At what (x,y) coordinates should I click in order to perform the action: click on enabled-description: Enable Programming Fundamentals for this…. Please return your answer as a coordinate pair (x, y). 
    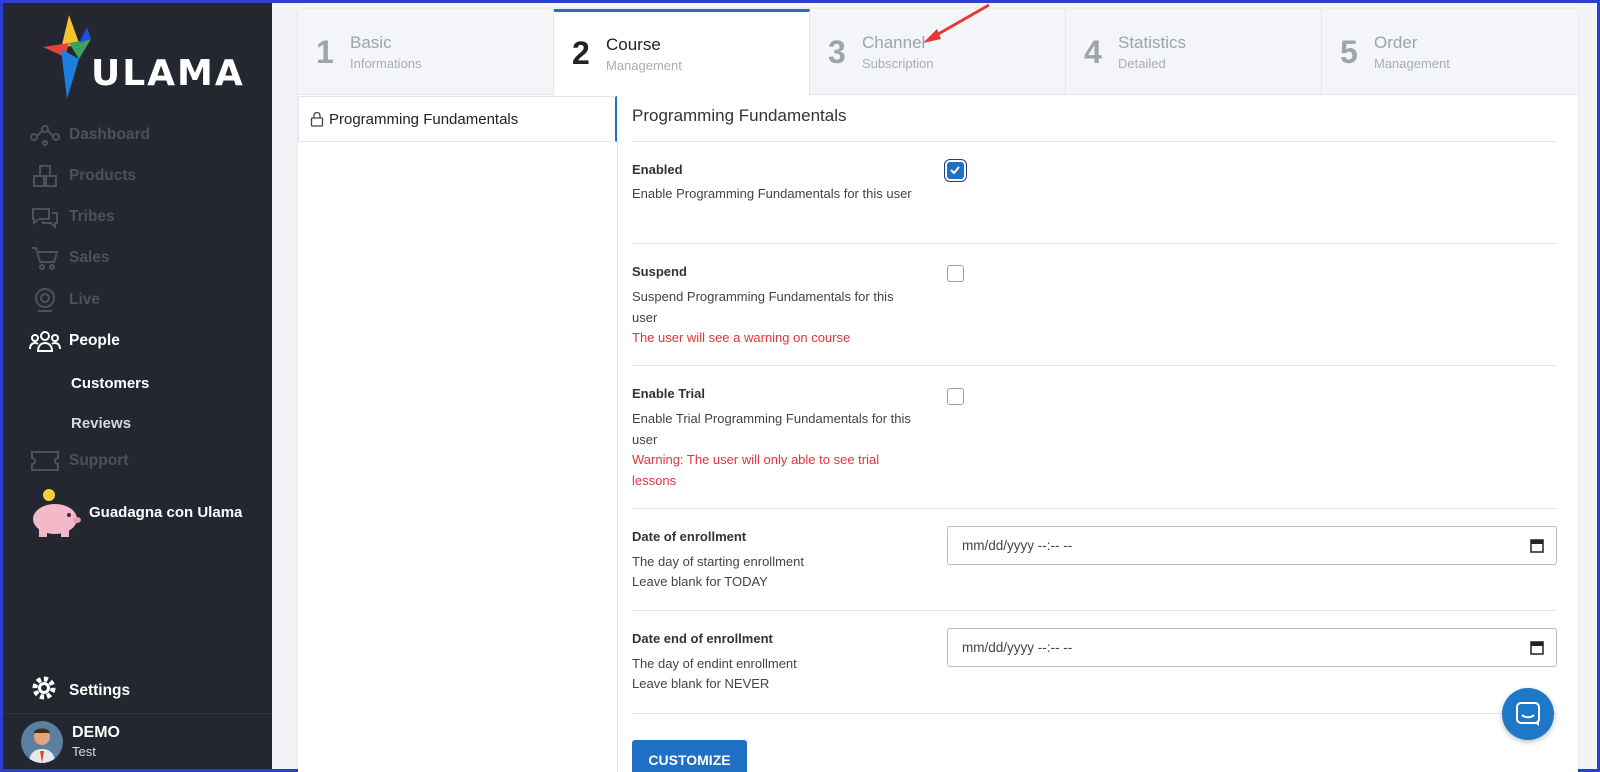
    Looking at the image, I should click on (772, 193).